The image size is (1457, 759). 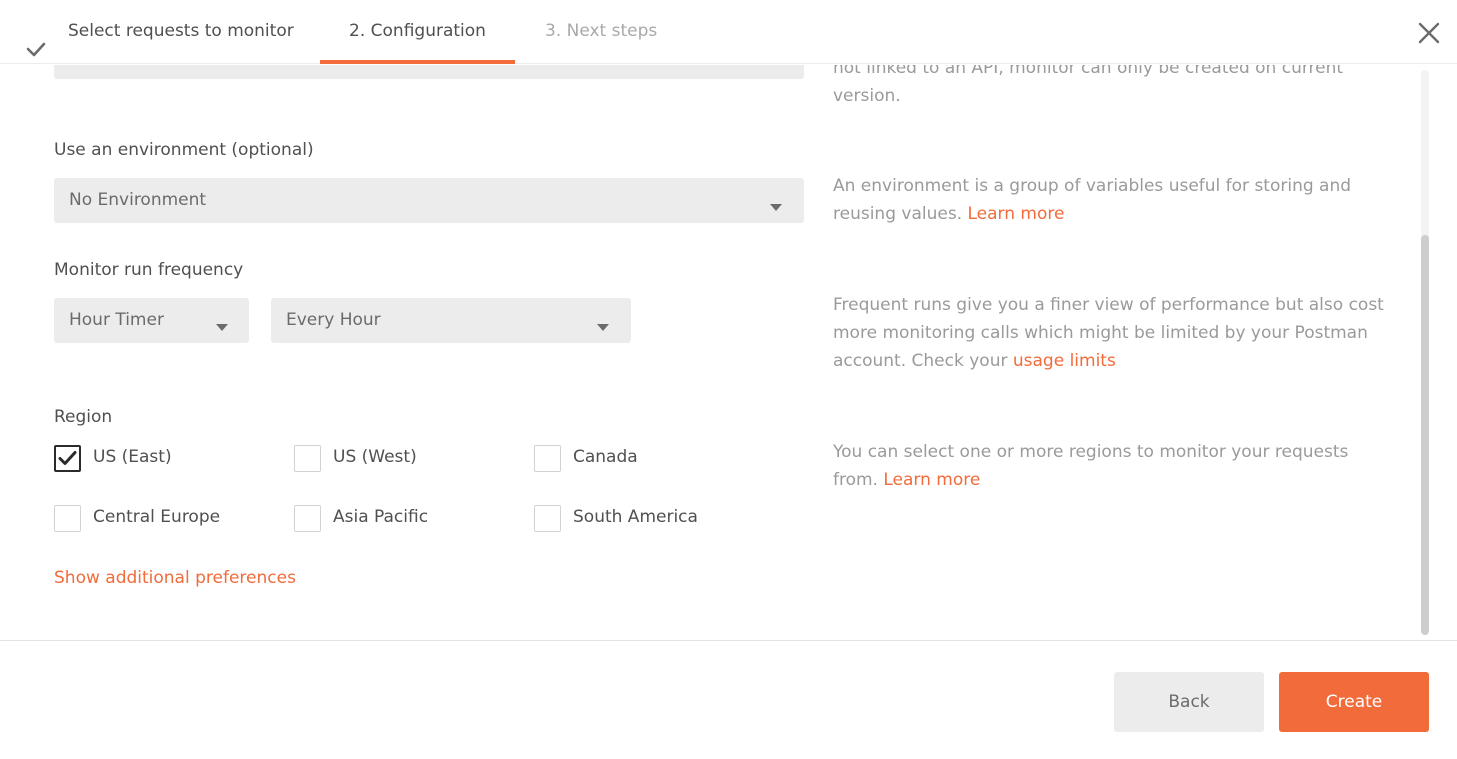 What do you see at coordinates (116, 320) in the screenshot?
I see `timer-type-value: Hour Timer` at bounding box center [116, 320].